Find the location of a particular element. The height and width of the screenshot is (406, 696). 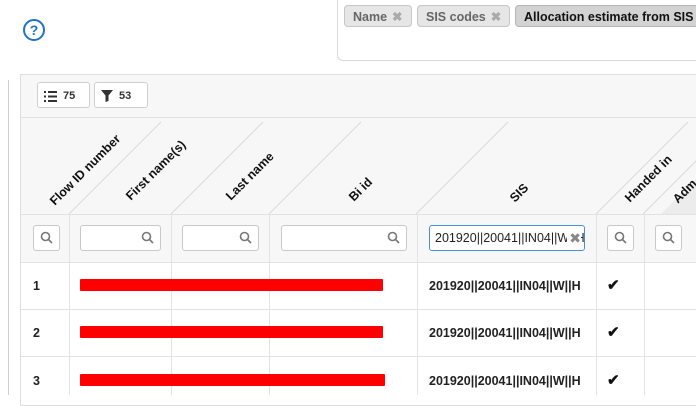

filter-bi-id is located at coordinates (344, 238).